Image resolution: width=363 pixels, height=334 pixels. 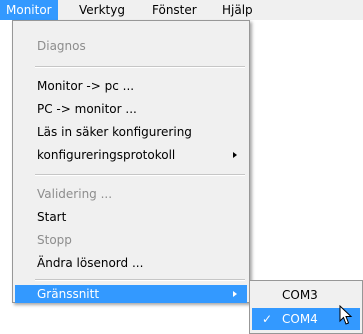 I want to click on menubar-item-monitor: Monitor, so click(x=29, y=10).